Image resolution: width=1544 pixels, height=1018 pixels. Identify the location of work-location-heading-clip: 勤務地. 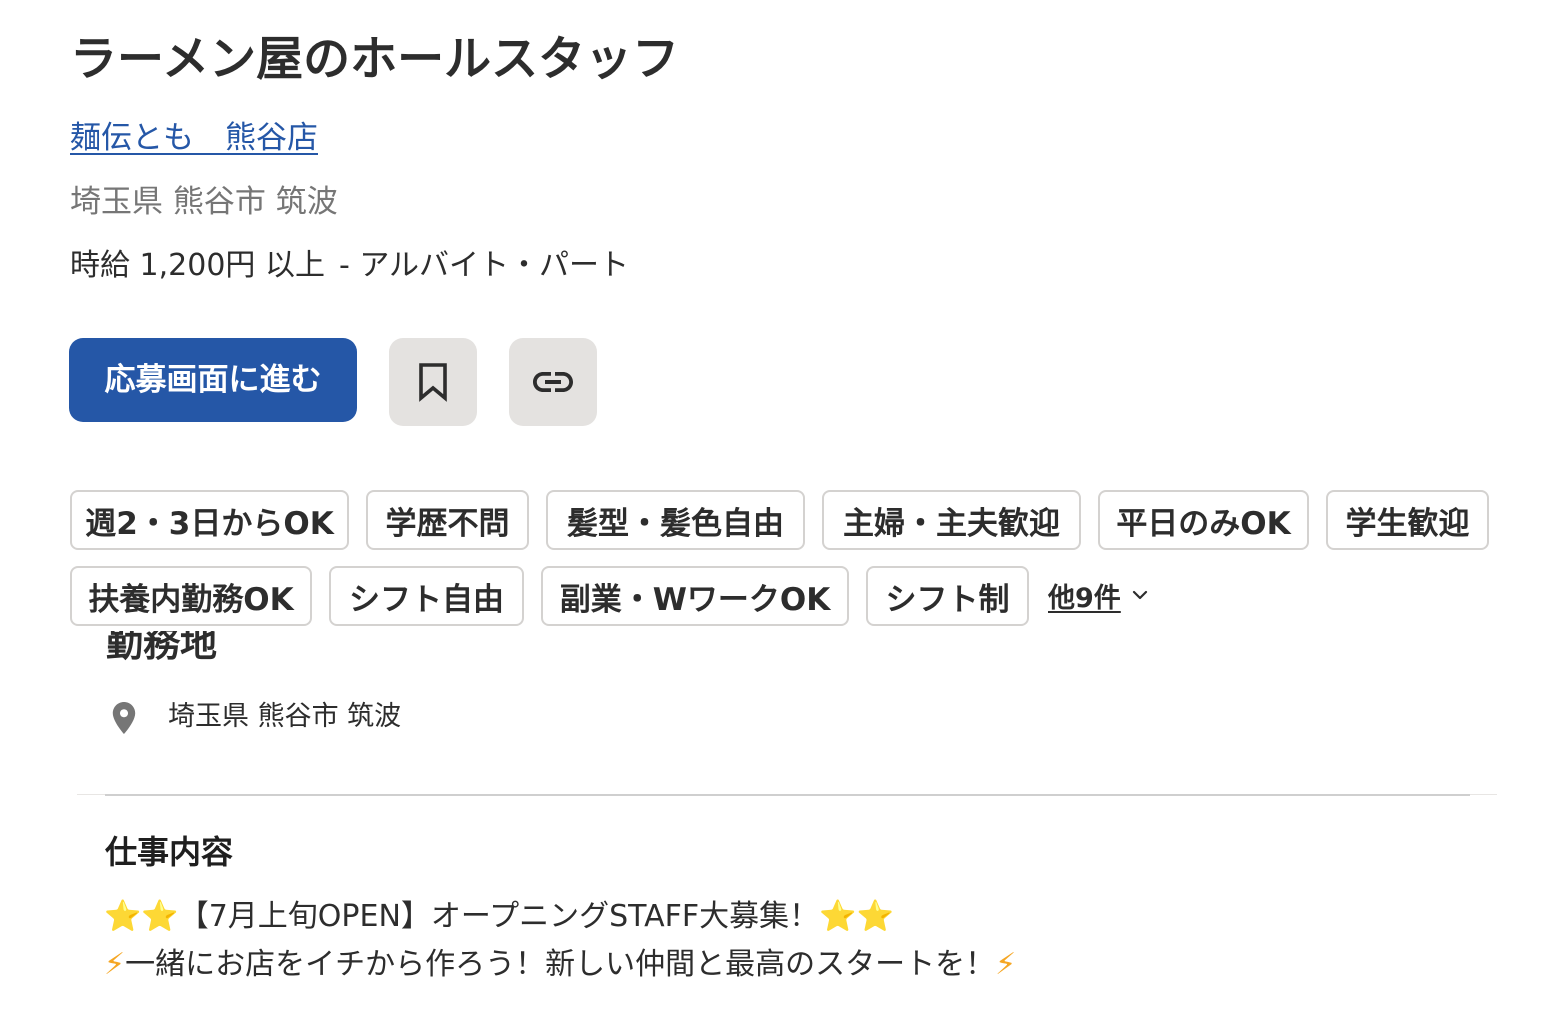
(300, 651).